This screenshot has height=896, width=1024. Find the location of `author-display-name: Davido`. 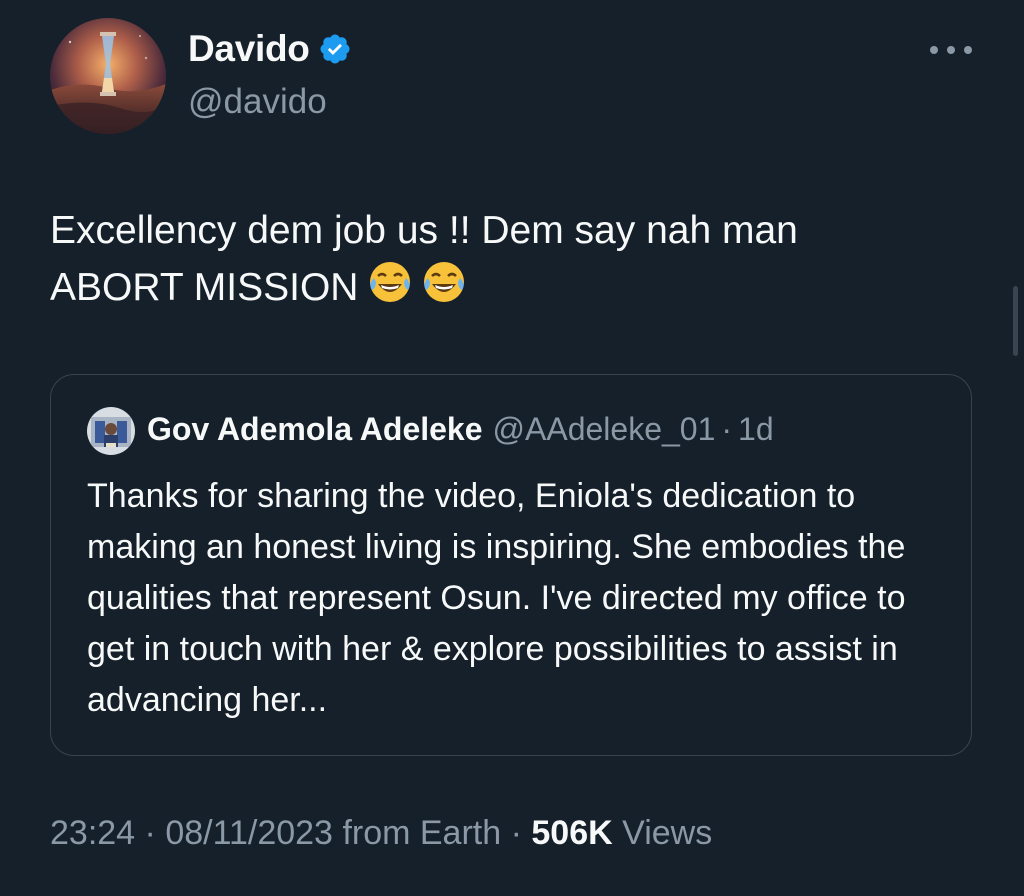

author-display-name: Davido is located at coordinates (270, 49).